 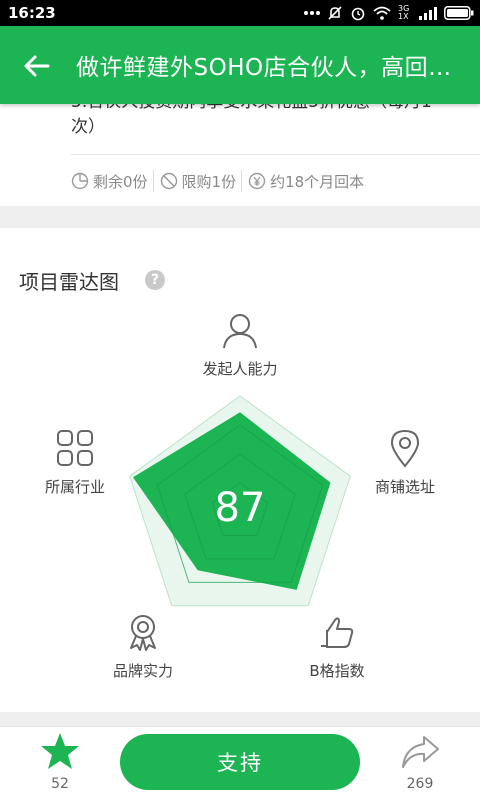 I want to click on dimension-brand-strength: 品牌实力, so click(x=143, y=646).